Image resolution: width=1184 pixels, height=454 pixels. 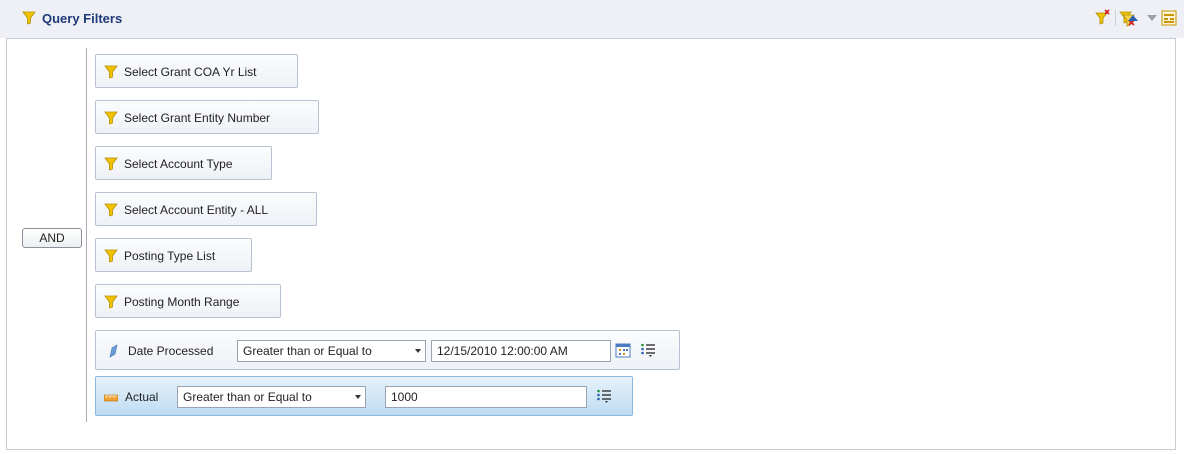 I want to click on dimension-icon, so click(x=113, y=351).